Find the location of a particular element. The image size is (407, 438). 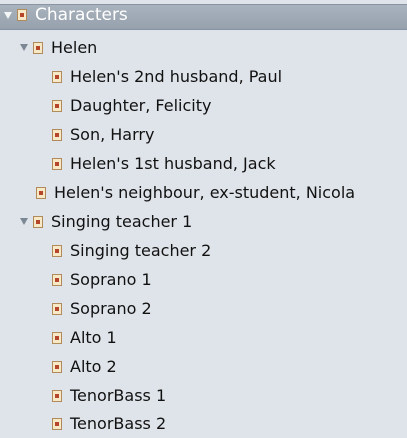

tree-item-label: Daughter, Felicity is located at coordinates (141, 105).